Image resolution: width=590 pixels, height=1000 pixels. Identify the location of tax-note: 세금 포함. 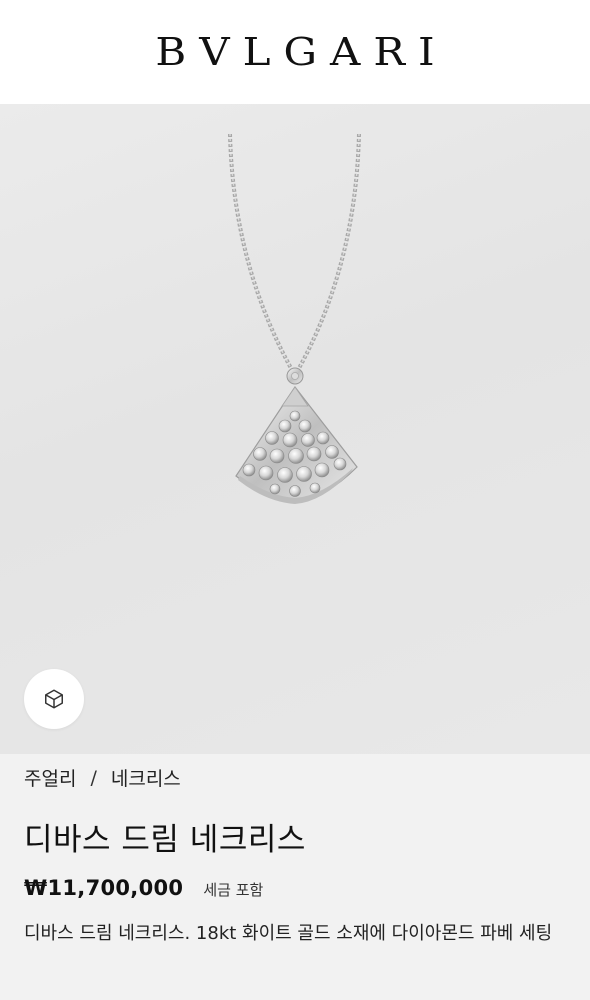
(233, 890).